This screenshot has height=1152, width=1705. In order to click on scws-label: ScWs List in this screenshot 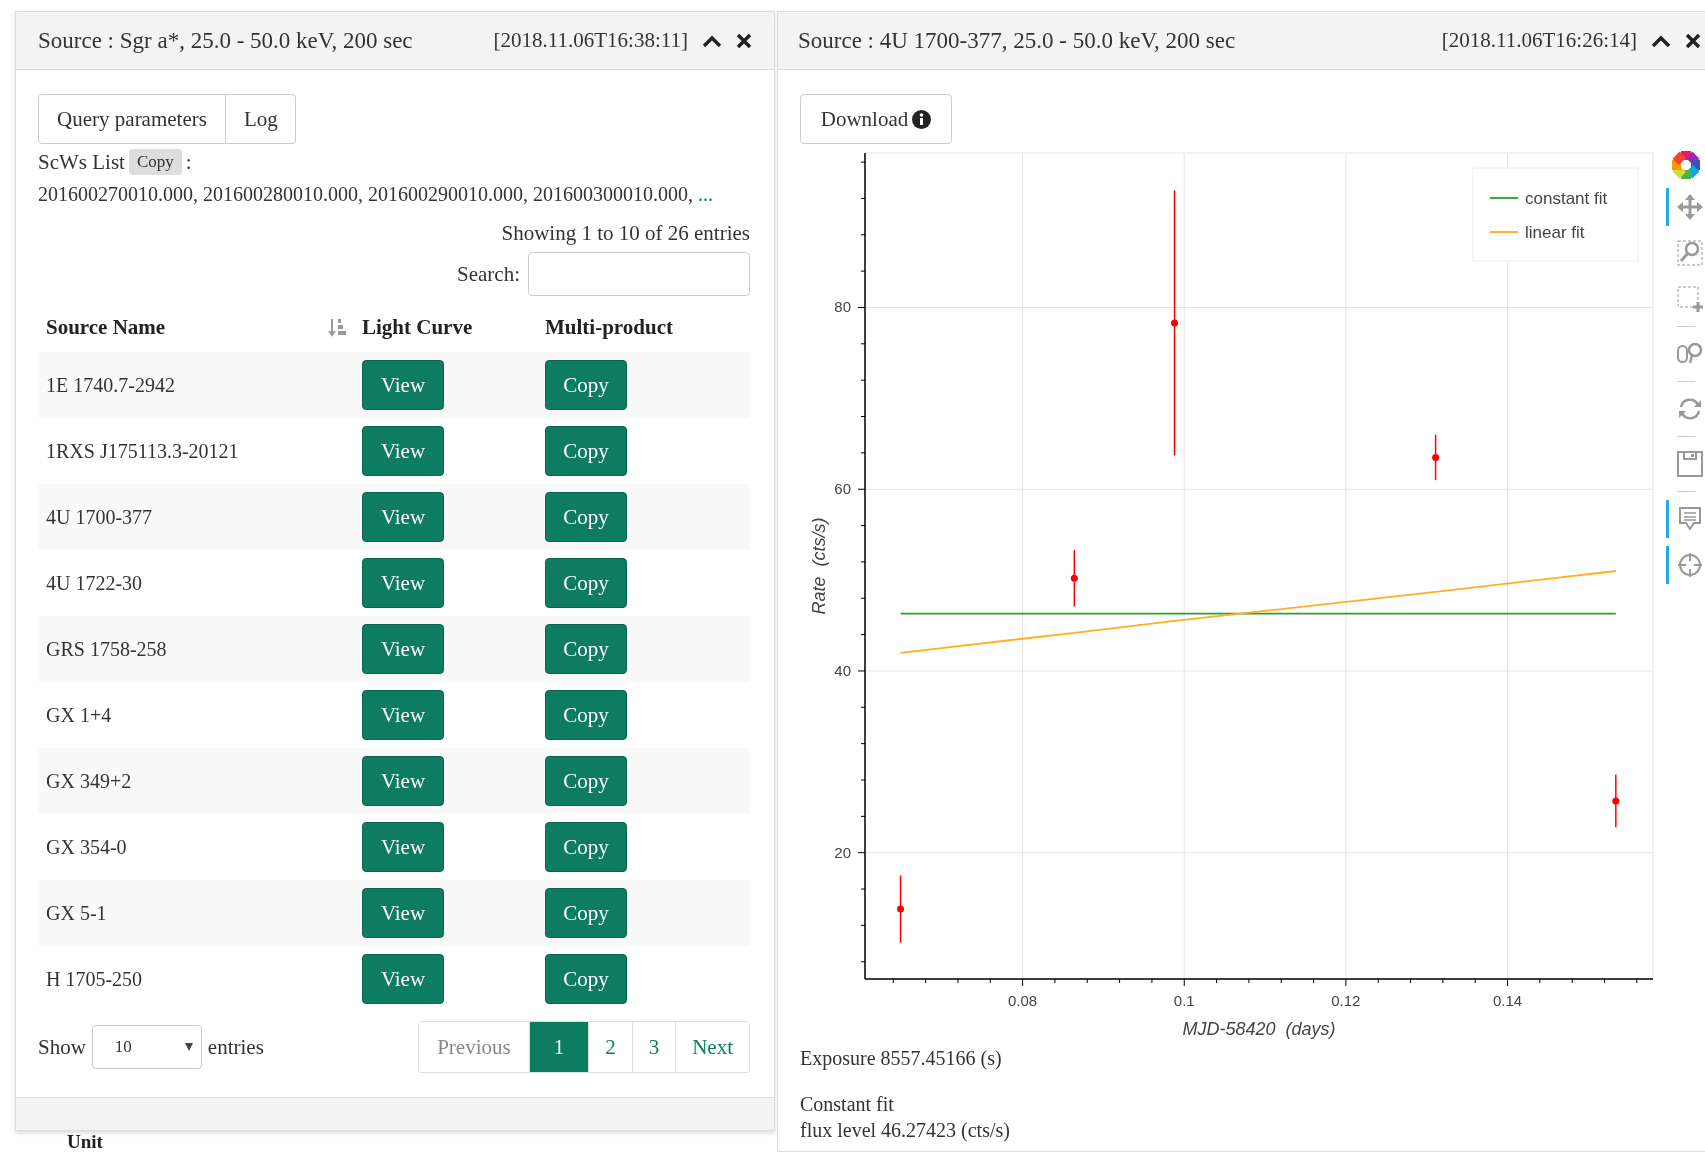, I will do `click(81, 162)`.